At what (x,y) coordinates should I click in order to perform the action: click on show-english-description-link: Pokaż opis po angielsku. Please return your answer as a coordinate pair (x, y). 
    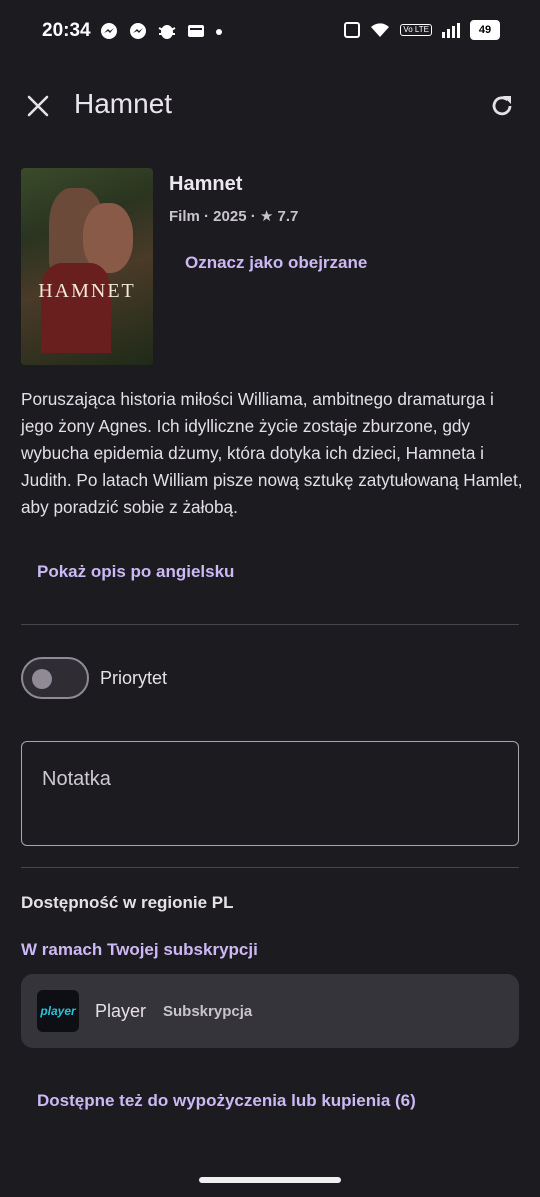
    Looking at the image, I should click on (135, 572).